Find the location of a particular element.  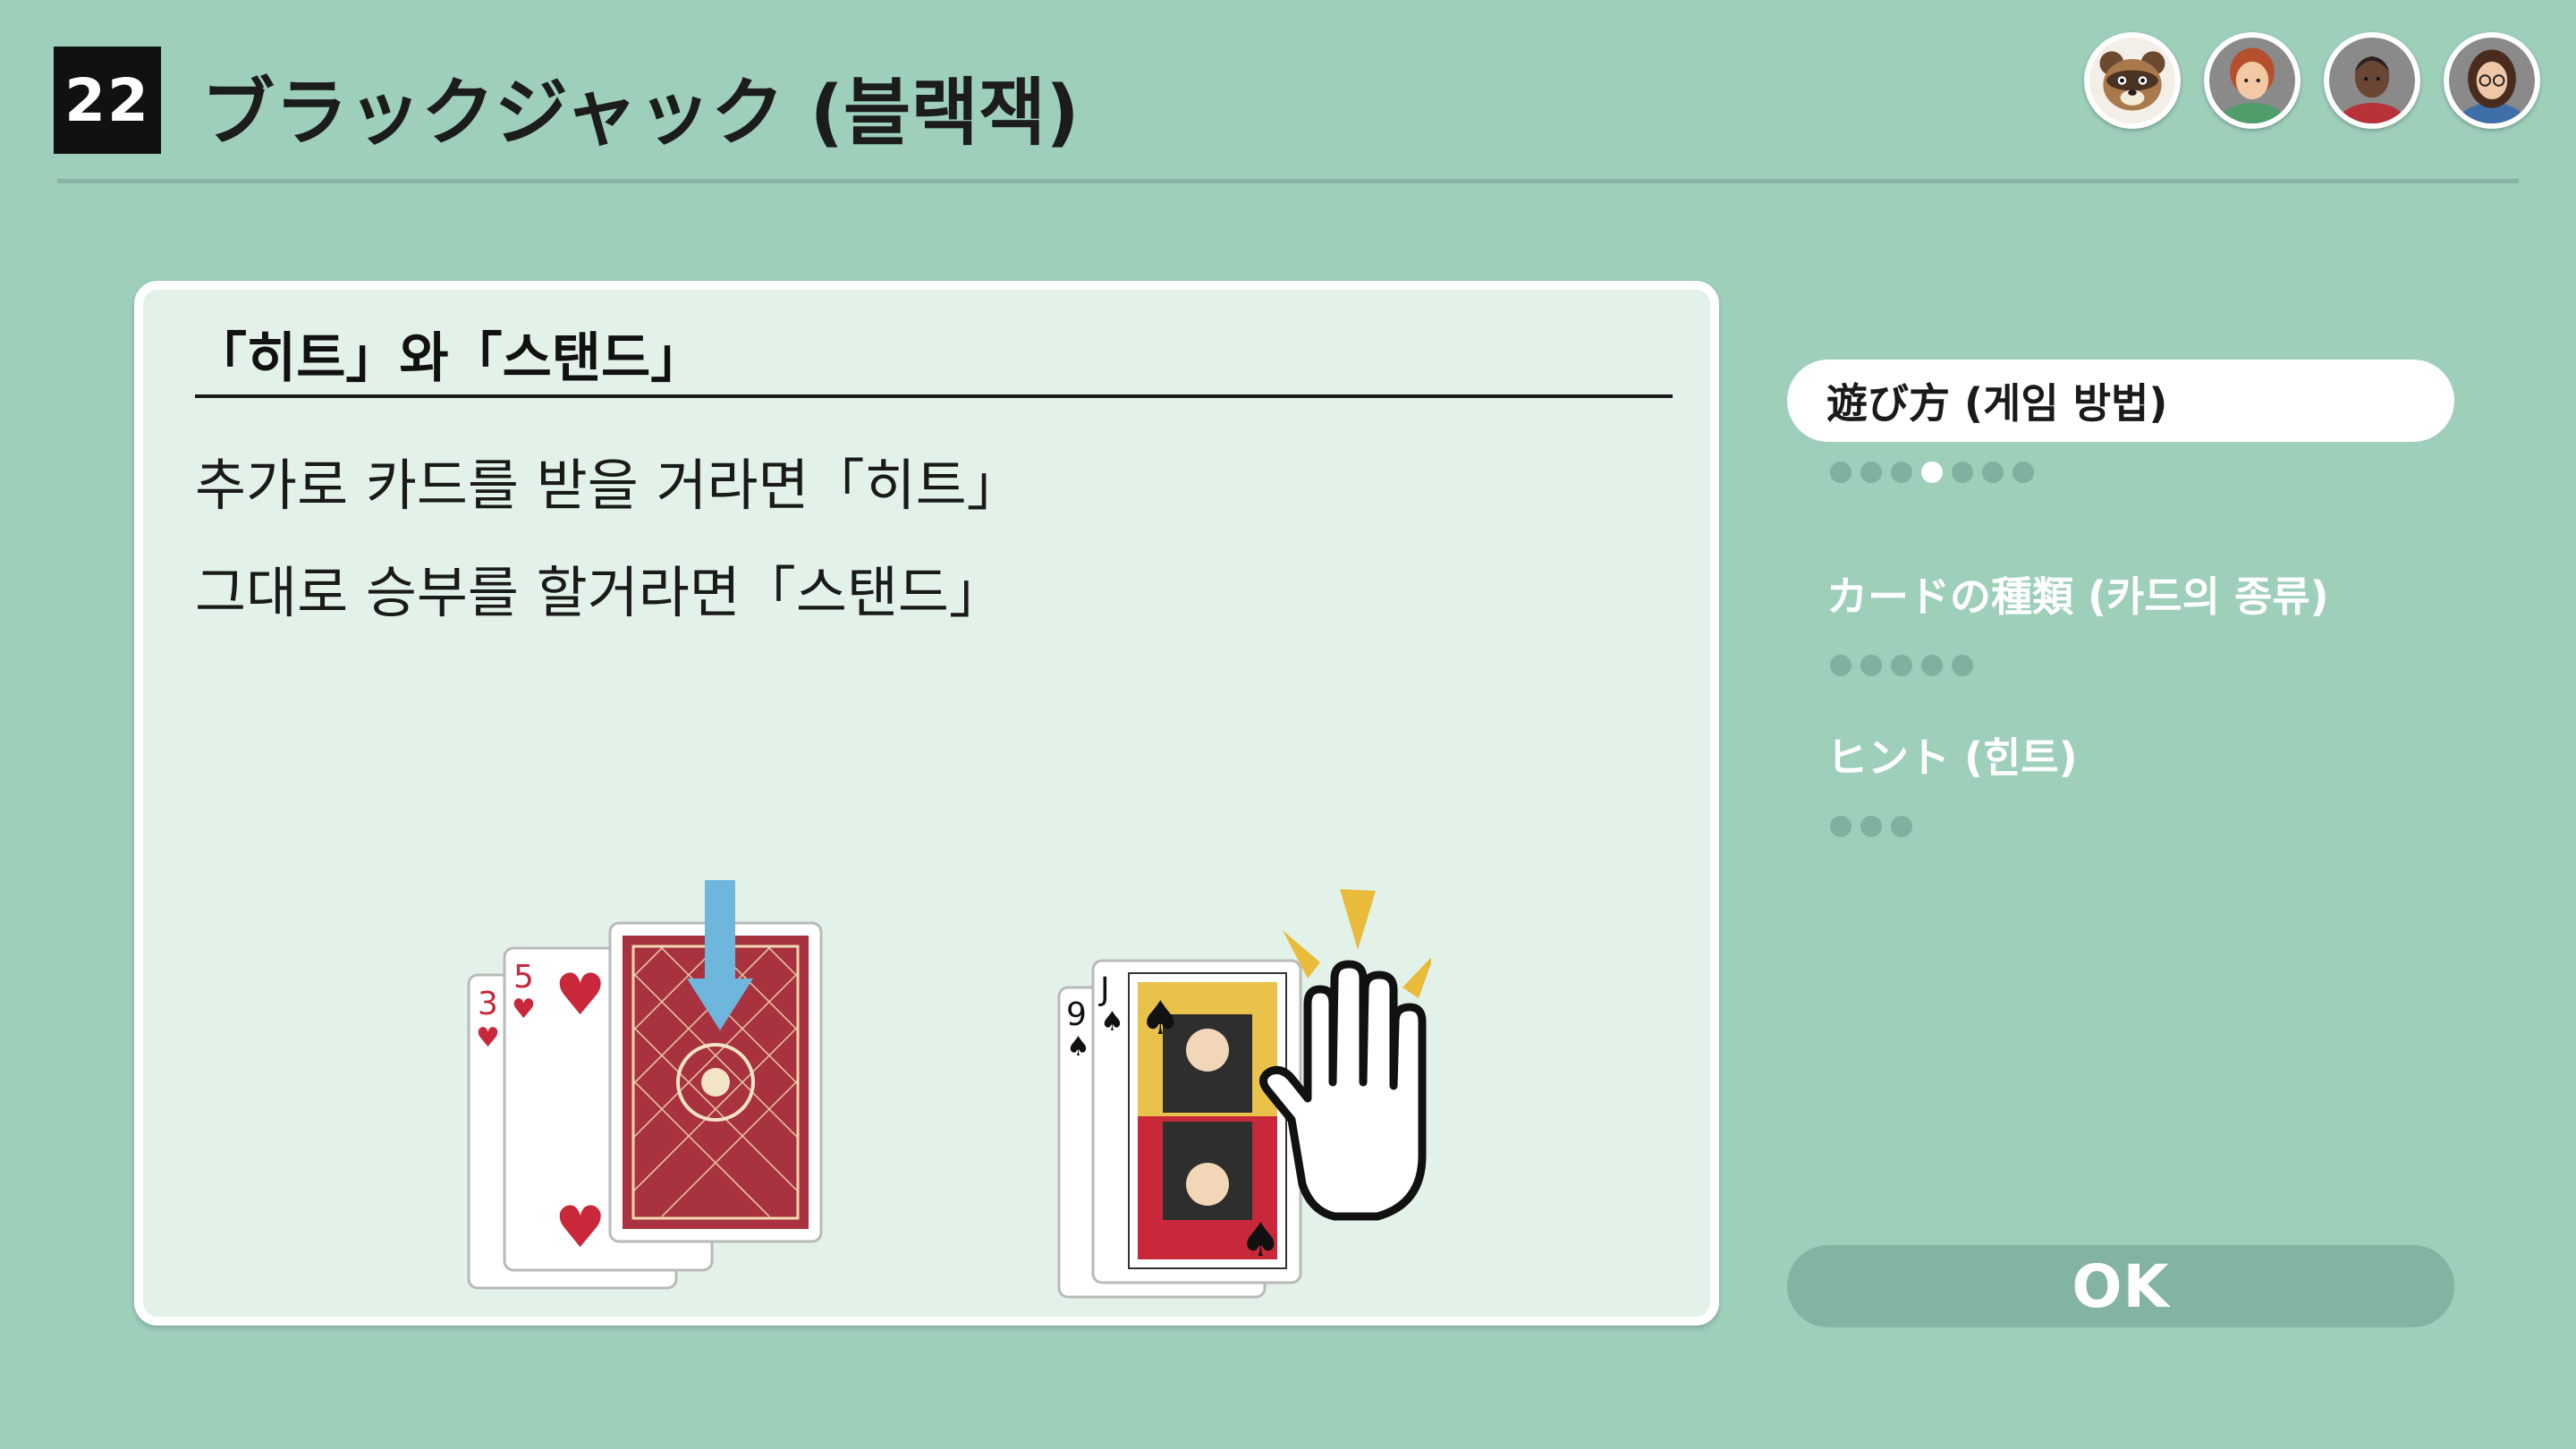

menu-item-card-types: カードの種類 (카드의 종류) is located at coordinates (2120, 594).